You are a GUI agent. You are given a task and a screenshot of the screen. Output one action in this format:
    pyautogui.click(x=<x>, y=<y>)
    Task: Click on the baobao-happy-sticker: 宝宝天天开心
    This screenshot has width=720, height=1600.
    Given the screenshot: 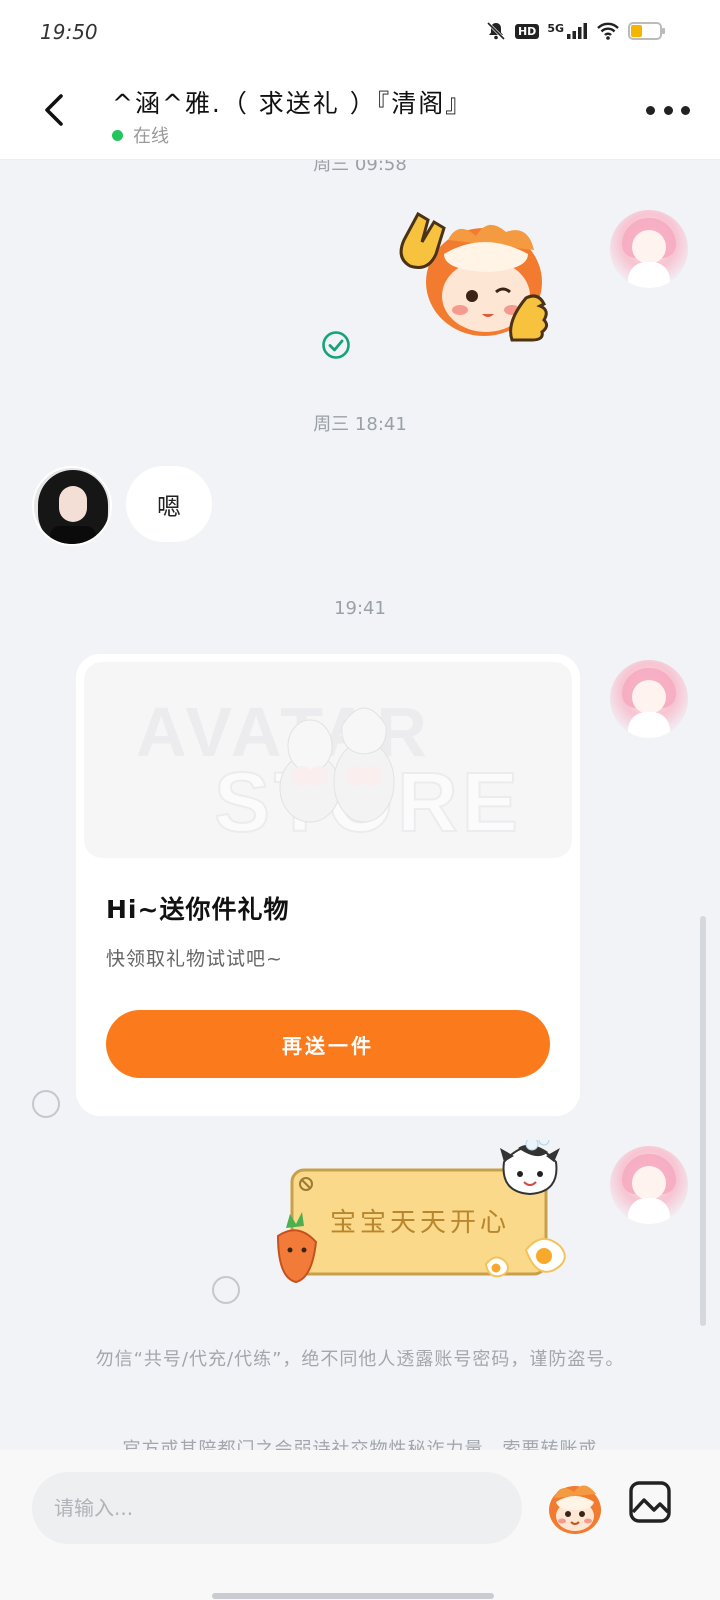 What is the action you would take?
    pyautogui.click(x=422, y=1215)
    